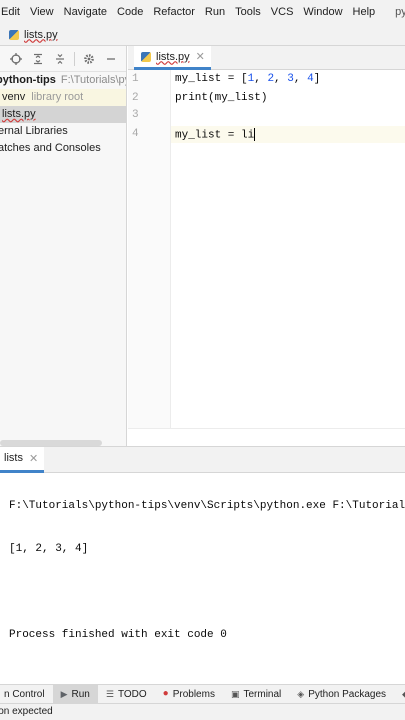 The width and height of the screenshot is (405, 720). What do you see at coordinates (16, 59) in the screenshot?
I see `locate-file-icon` at bounding box center [16, 59].